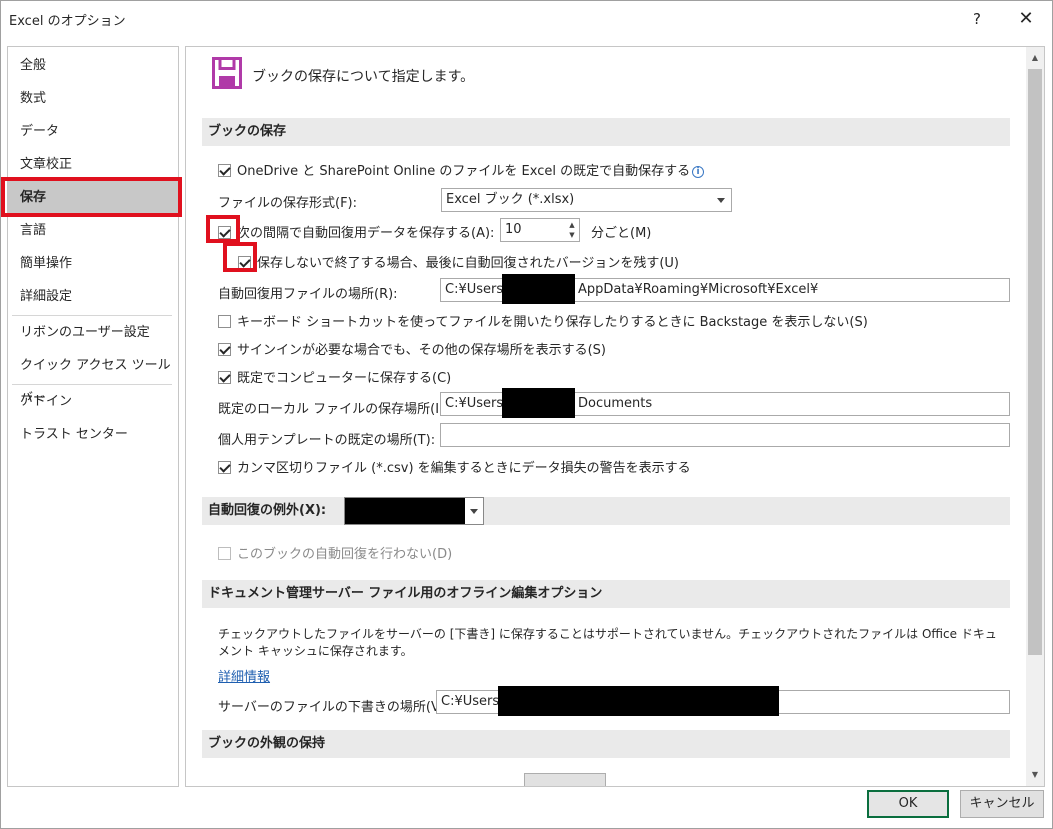 The width and height of the screenshot is (1053, 829). What do you see at coordinates (1035, 58) in the screenshot?
I see `scroll-up-icon: ▲` at bounding box center [1035, 58].